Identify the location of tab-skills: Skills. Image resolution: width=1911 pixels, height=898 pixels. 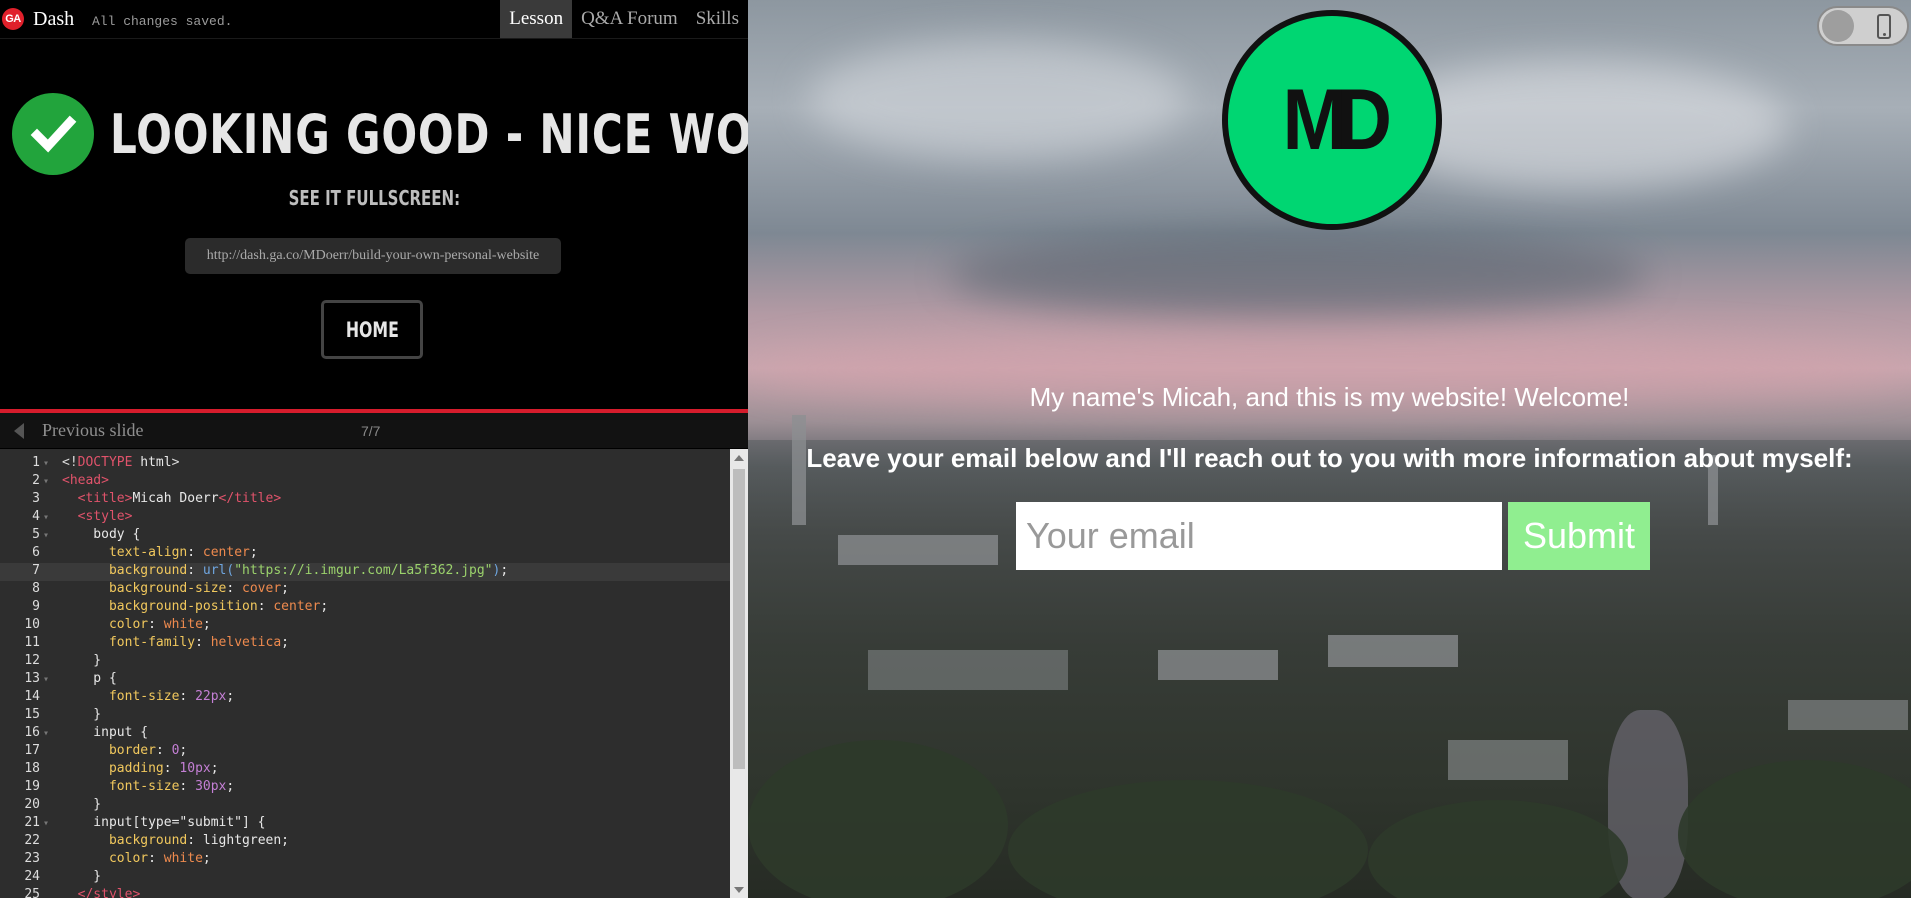
(717, 19).